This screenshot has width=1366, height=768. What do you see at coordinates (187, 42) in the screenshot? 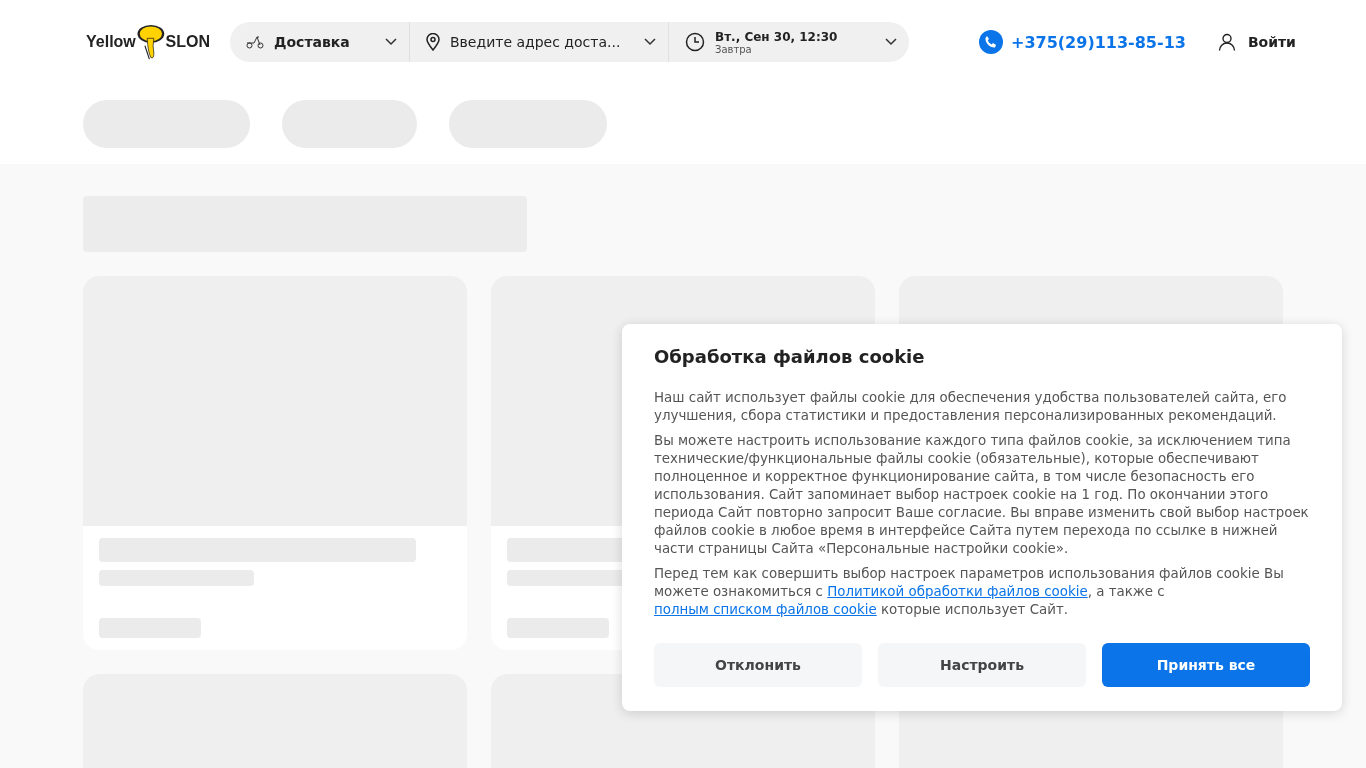
I see `logo-text: SLON` at bounding box center [187, 42].